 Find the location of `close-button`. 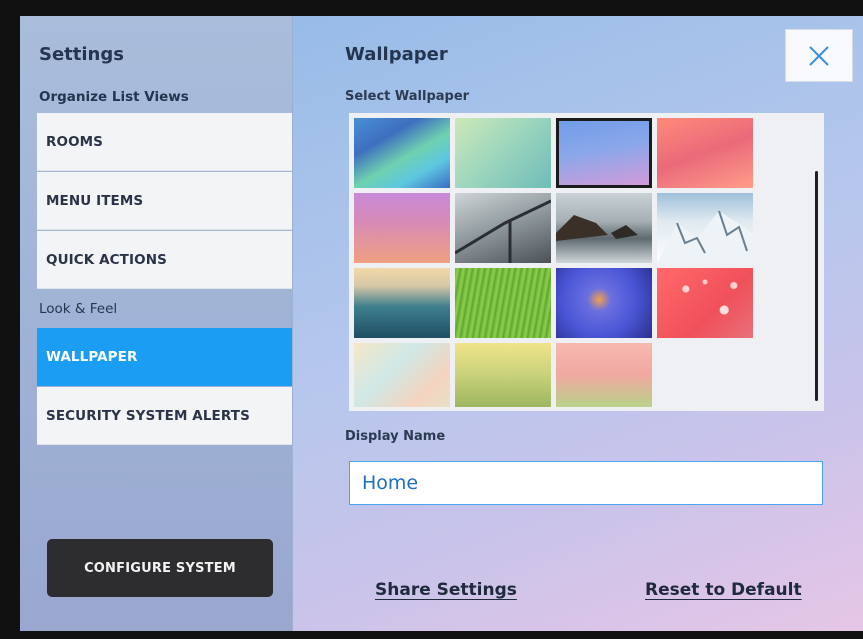

close-button is located at coordinates (819, 55).